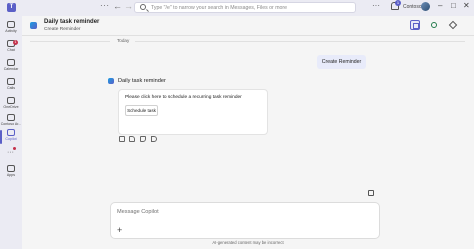 The width and height of the screenshot is (474, 249). Describe the element at coordinates (11, 7) in the screenshot. I see `teams-logo-icon: T` at that location.